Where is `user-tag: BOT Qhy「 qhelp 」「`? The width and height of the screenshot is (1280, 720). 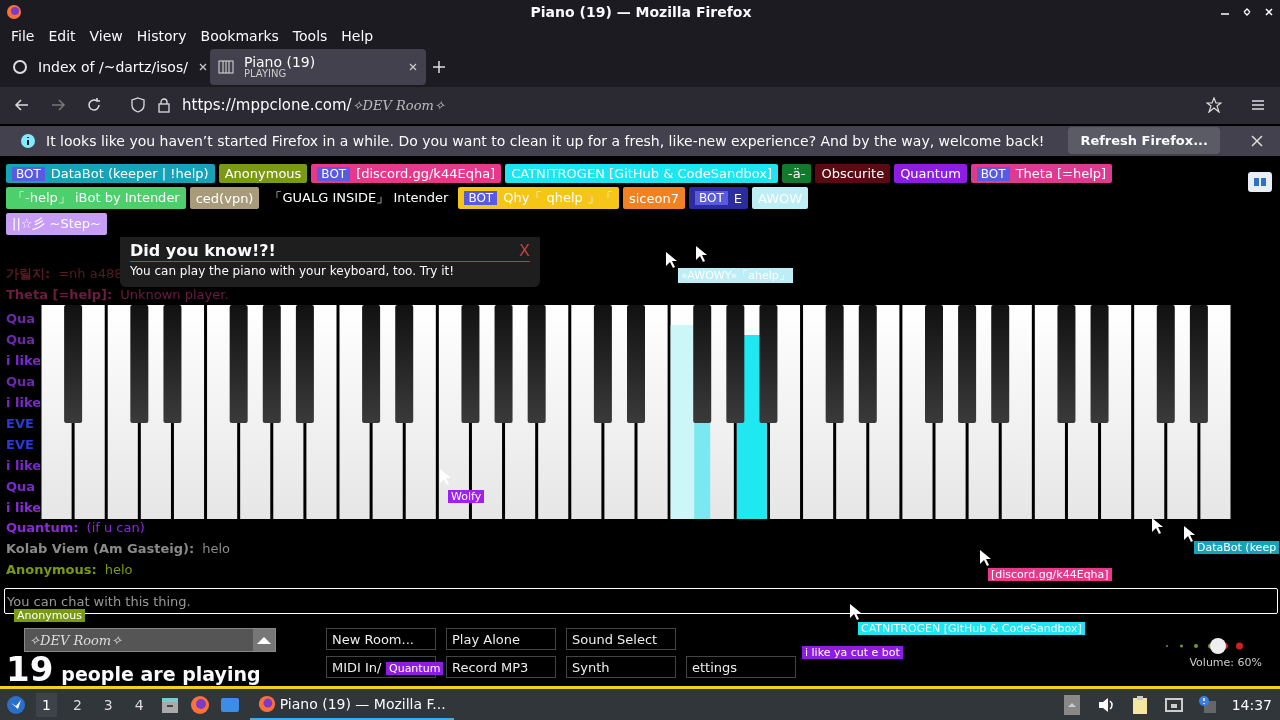
user-tag: BOT Qhy「 qhelp 」「 is located at coordinates (538, 198).